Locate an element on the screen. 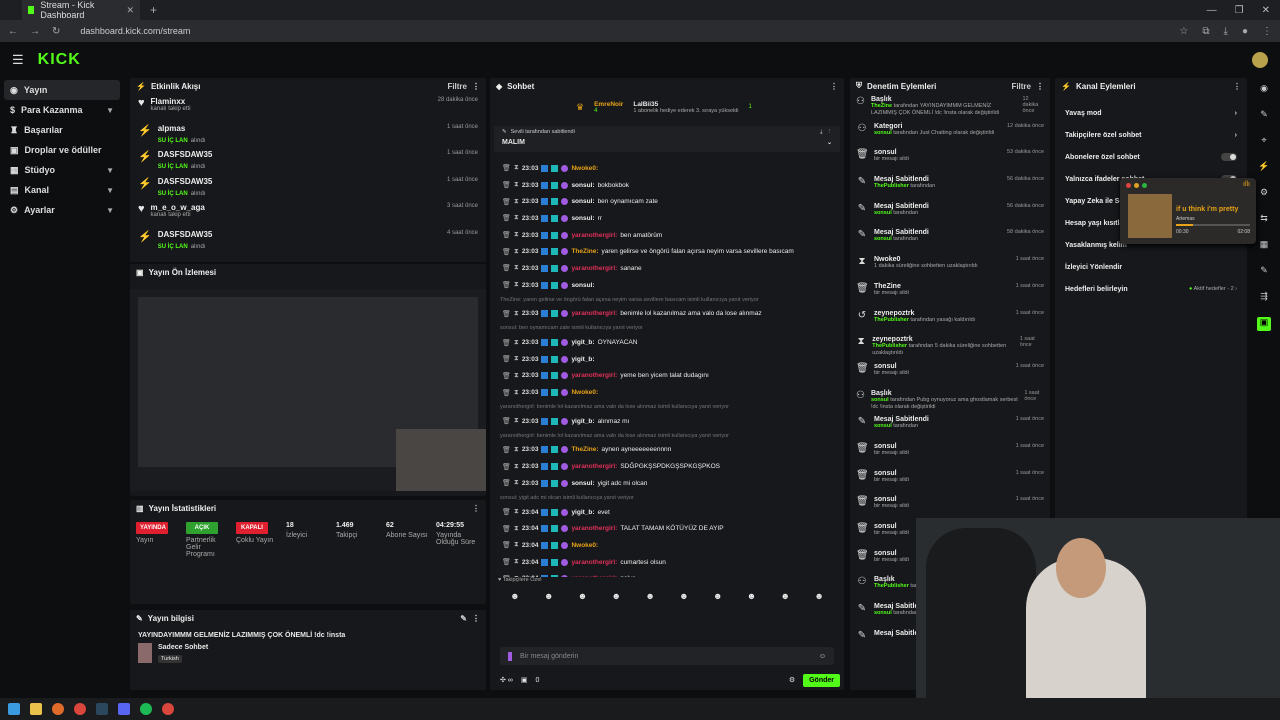 This screenshot has width=1280, height=720. profile-icon: ● is located at coordinates (1245, 31).